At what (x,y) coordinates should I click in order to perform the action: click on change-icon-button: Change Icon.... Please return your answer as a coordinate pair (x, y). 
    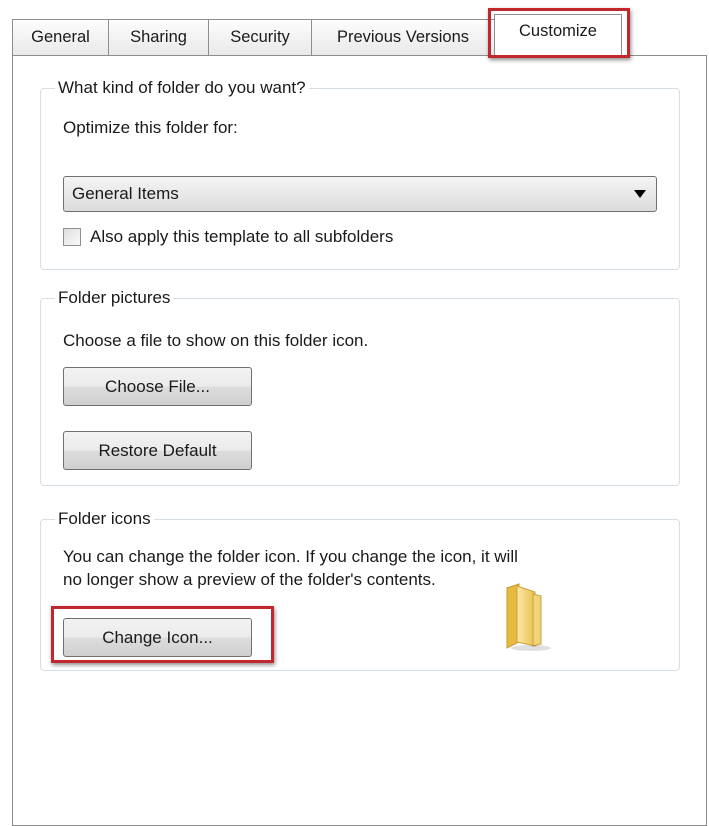
    Looking at the image, I should click on (157, 637).